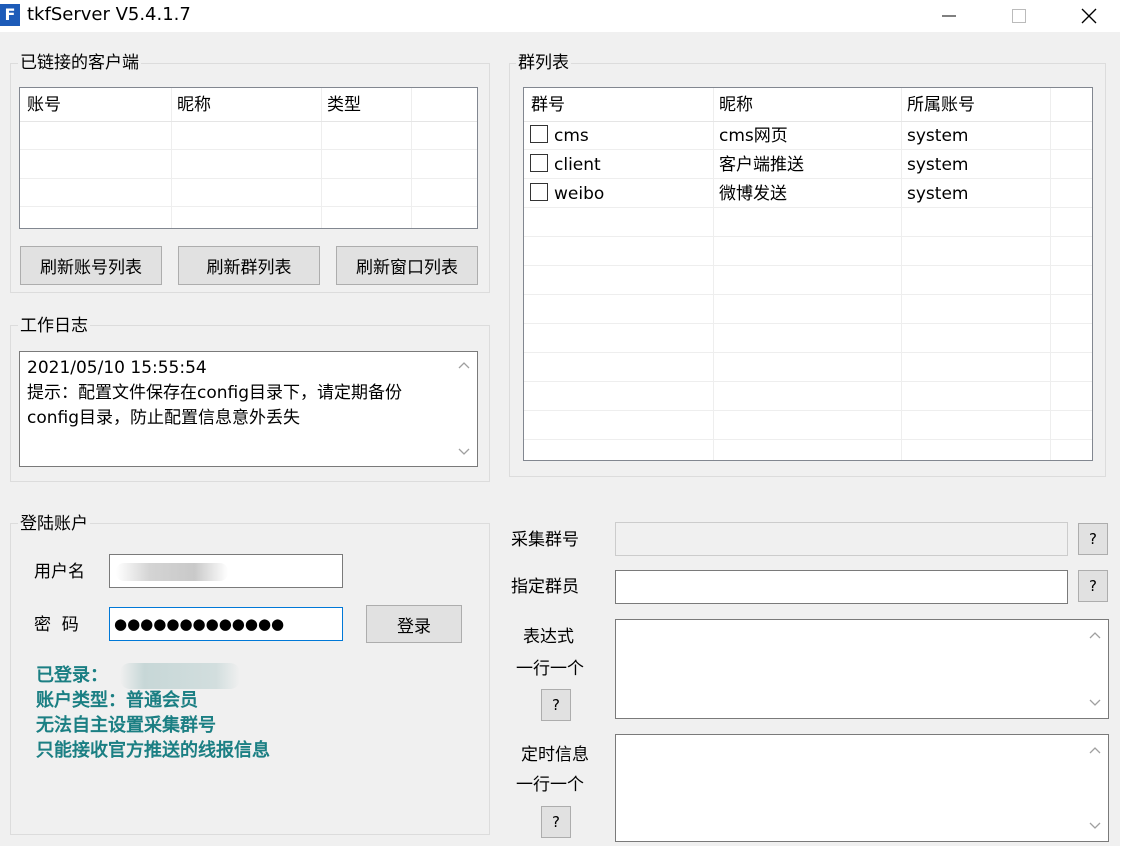 The height and width of the screenshot is (846, 1126). What do you see at coordinates (1093, 586) in the screenshot?
I see `designated-member-help-button: ?` at bounding box center [1093, 586].